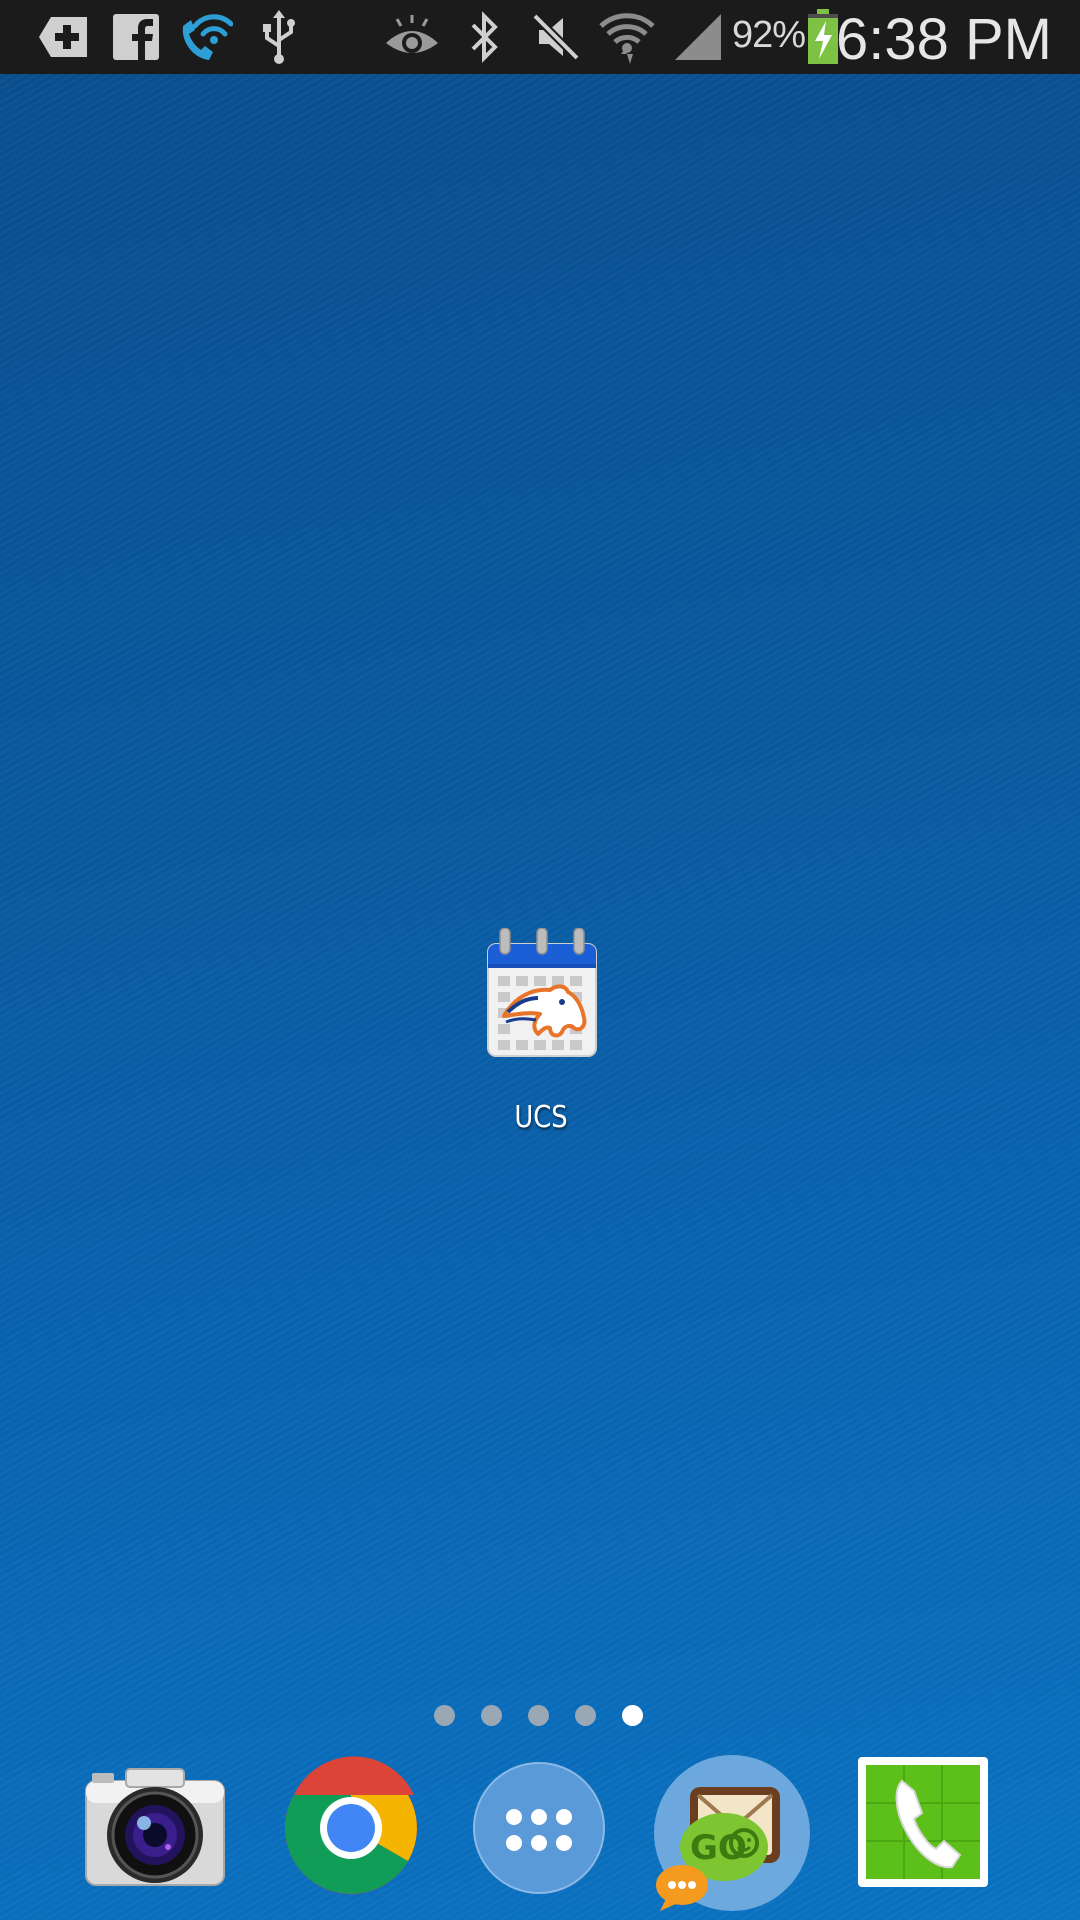  I want to click on add-notification-icon, so click(64, 37).